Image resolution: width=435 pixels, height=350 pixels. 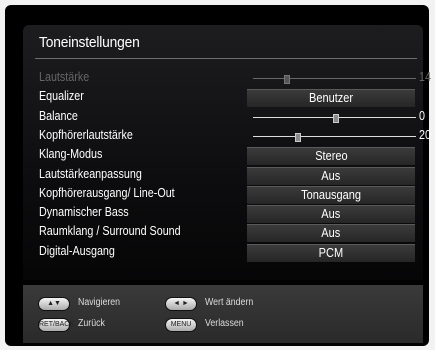 I want to click on slider-value: 14, so click(x=425, y=77).